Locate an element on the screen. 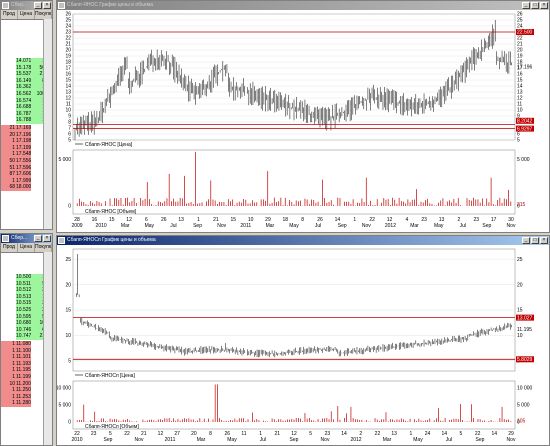  ask-qty: 50 is located at coordinates (8, 161).